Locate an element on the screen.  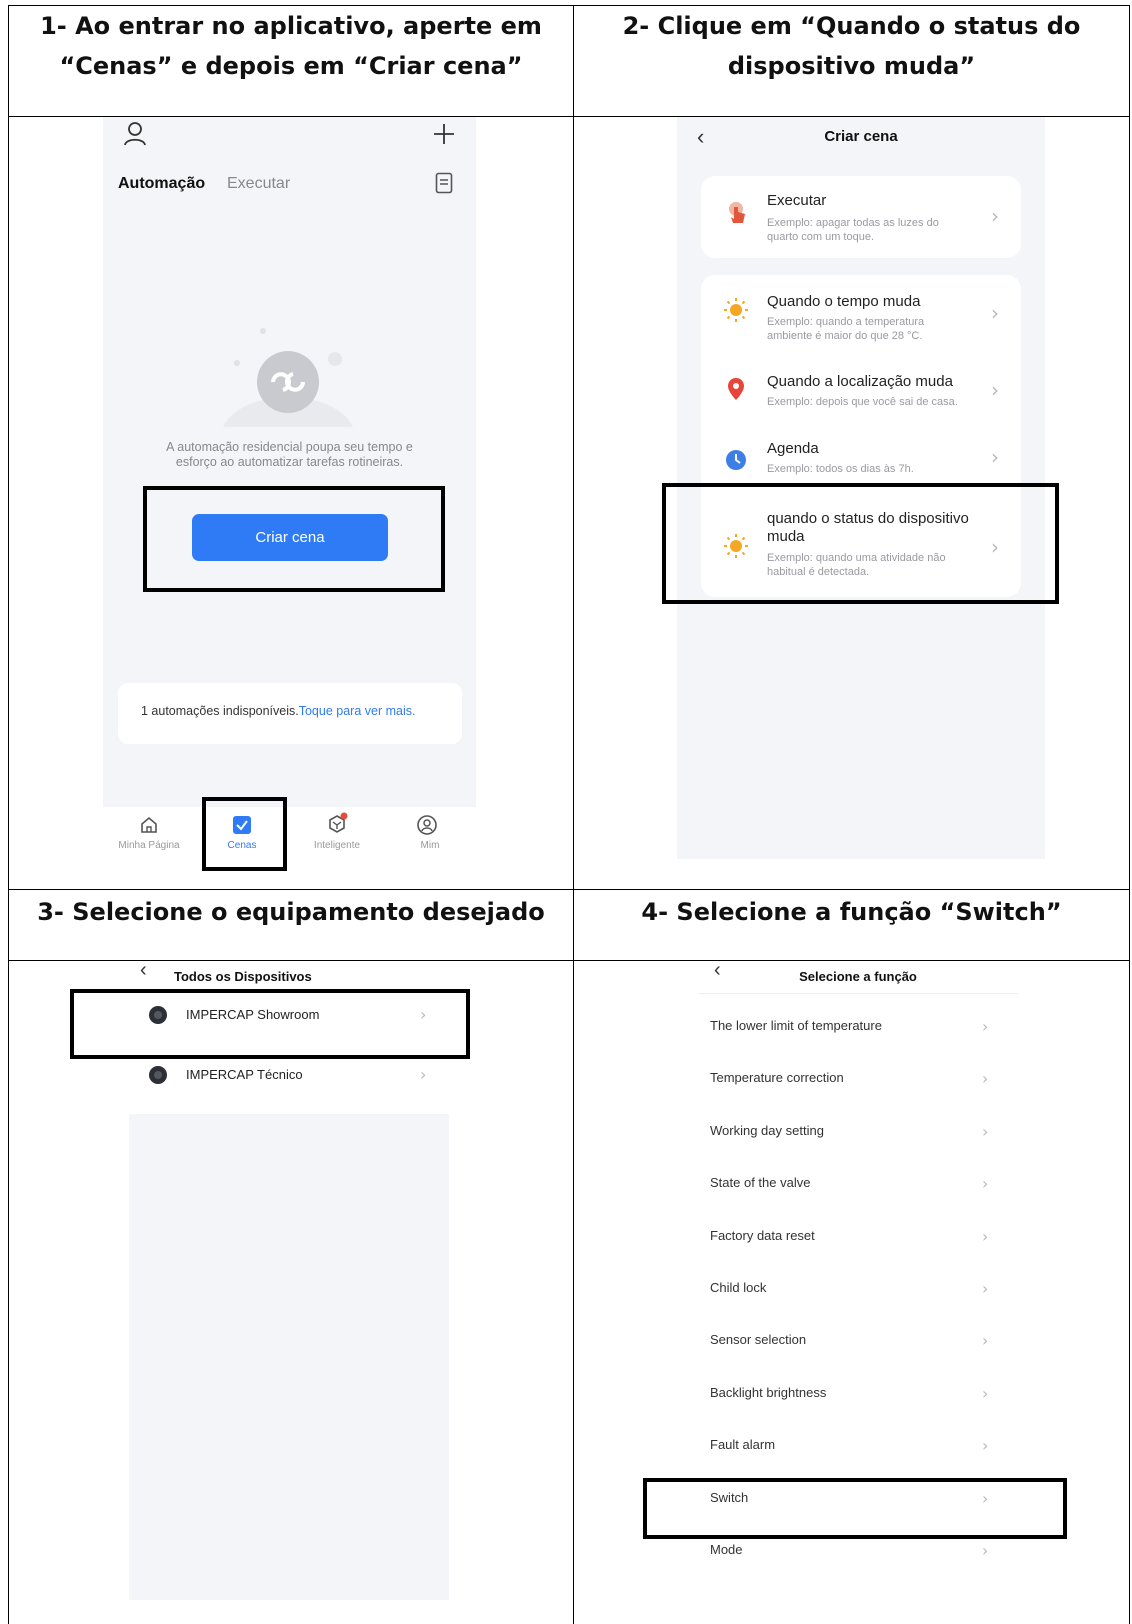
function-row: Temperature correction › is located at coordinates (858, 1081).